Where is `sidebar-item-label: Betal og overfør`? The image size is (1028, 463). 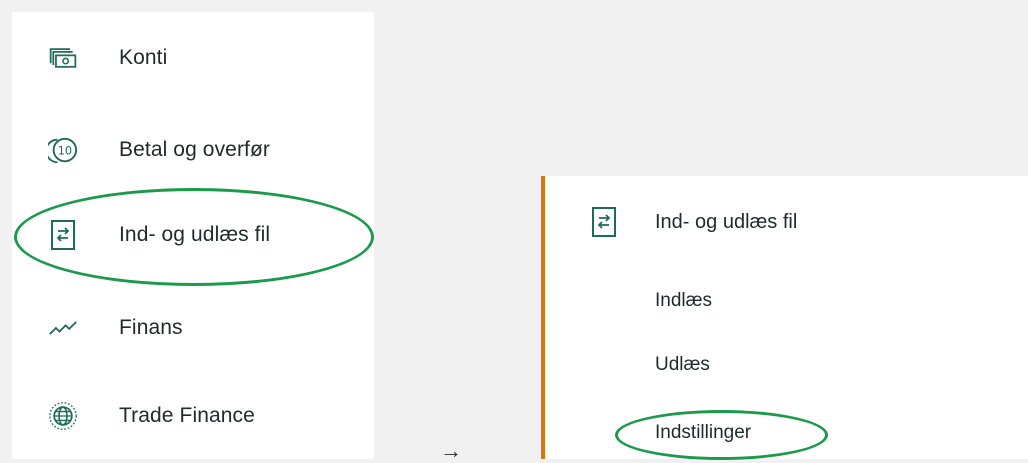 sidebar-item-label: Betal og overfør is located at coordinates (194, 149).